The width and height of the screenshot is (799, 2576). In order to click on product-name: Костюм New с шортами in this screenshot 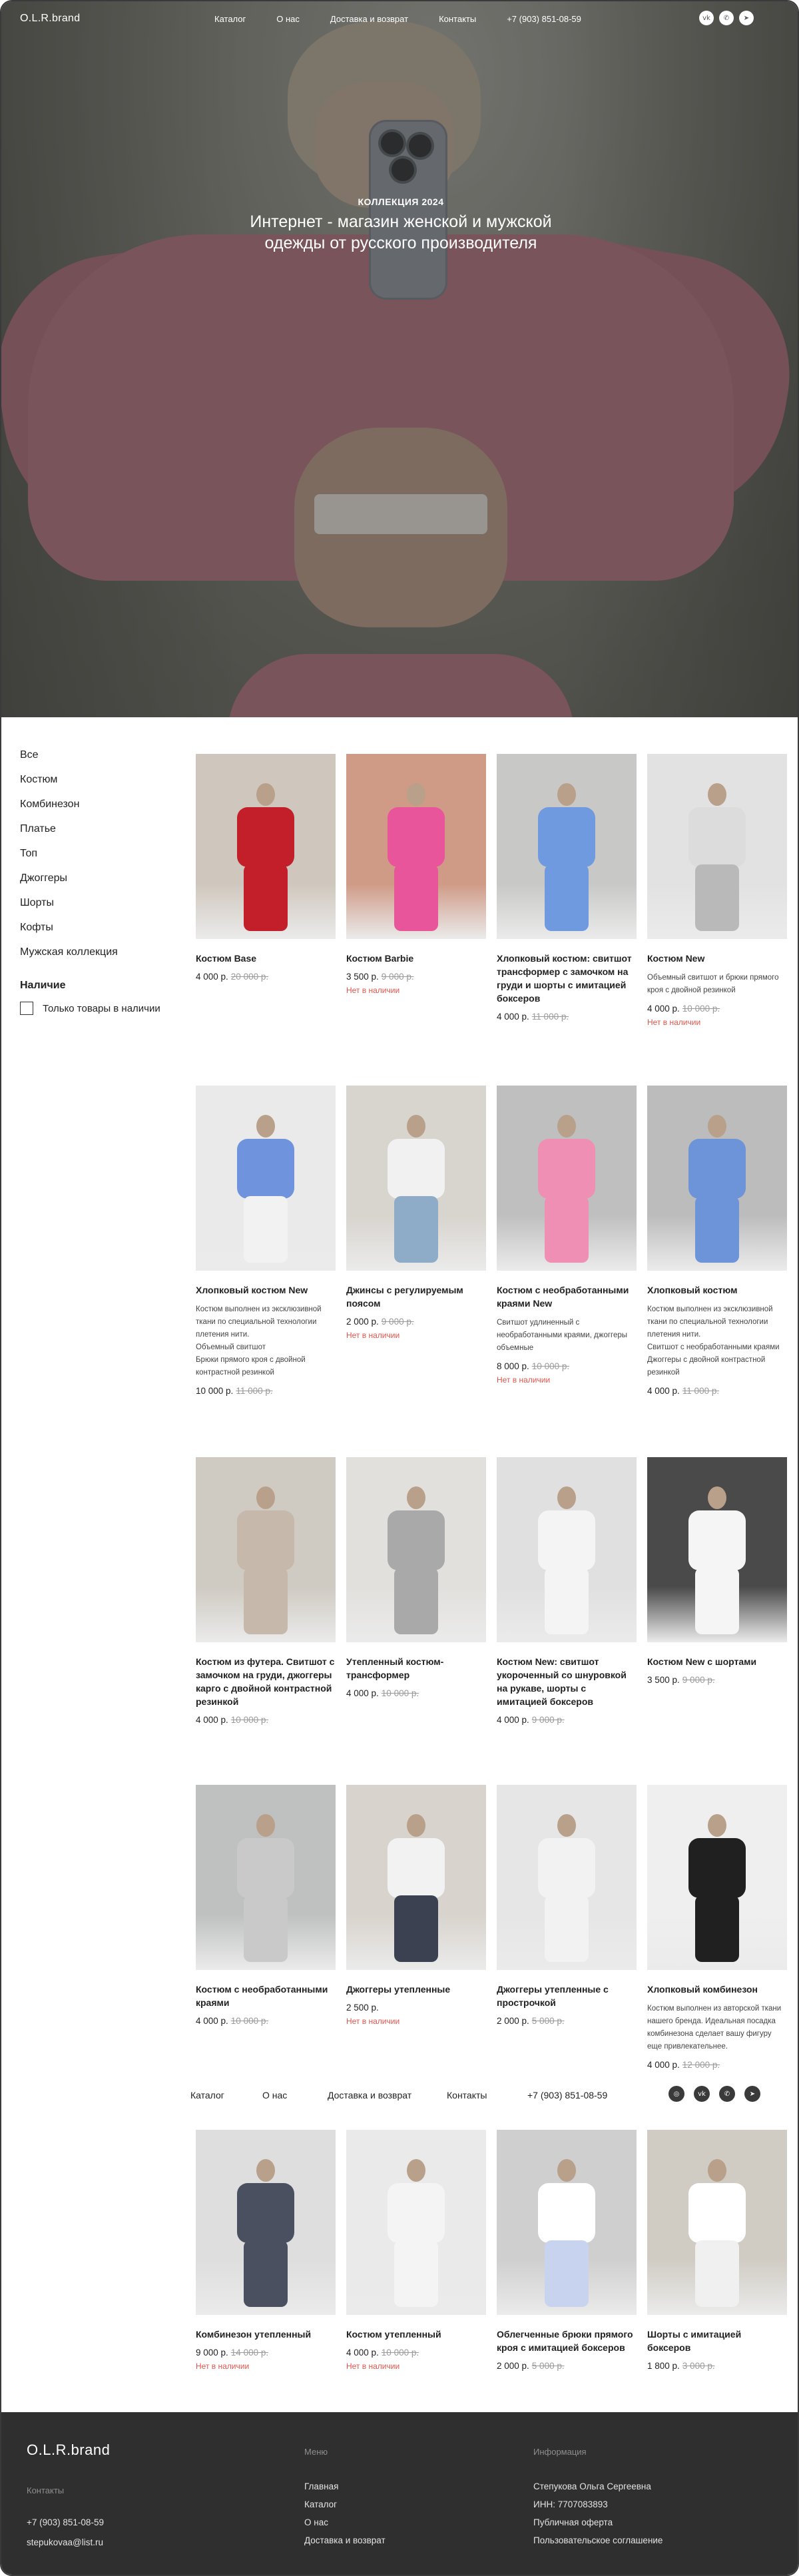, I will do `click(717, 1661)`.